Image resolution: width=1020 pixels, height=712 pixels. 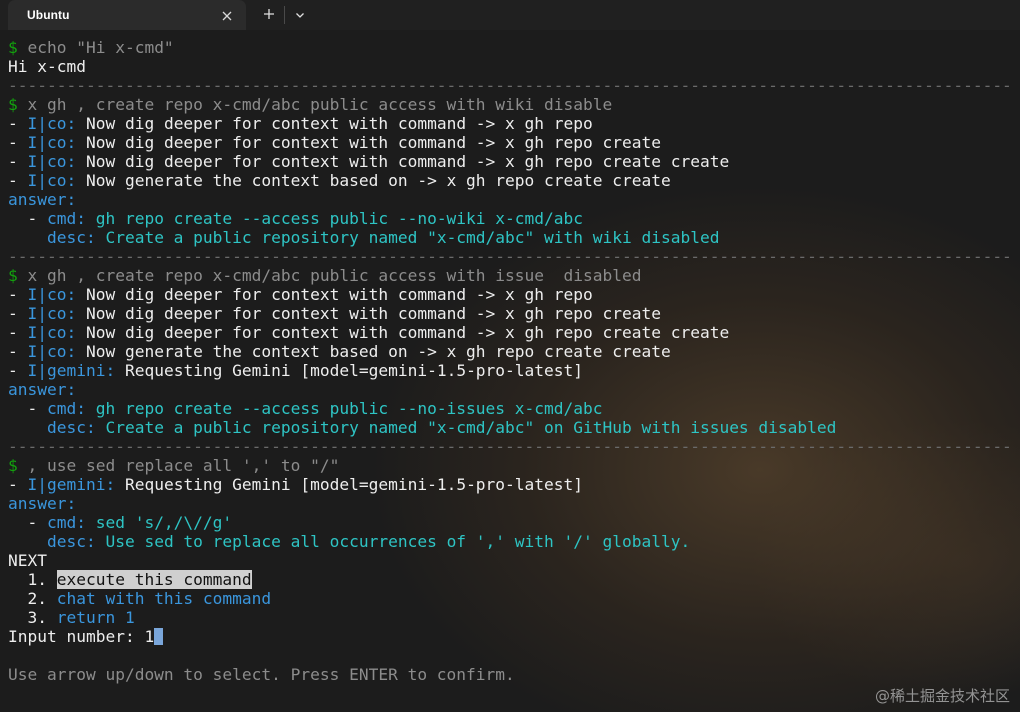 What do you see at coordinates (510, 617) in the screenshot?
I see `menu-option-return: 3. return 1` at bounding box center [510, 617].